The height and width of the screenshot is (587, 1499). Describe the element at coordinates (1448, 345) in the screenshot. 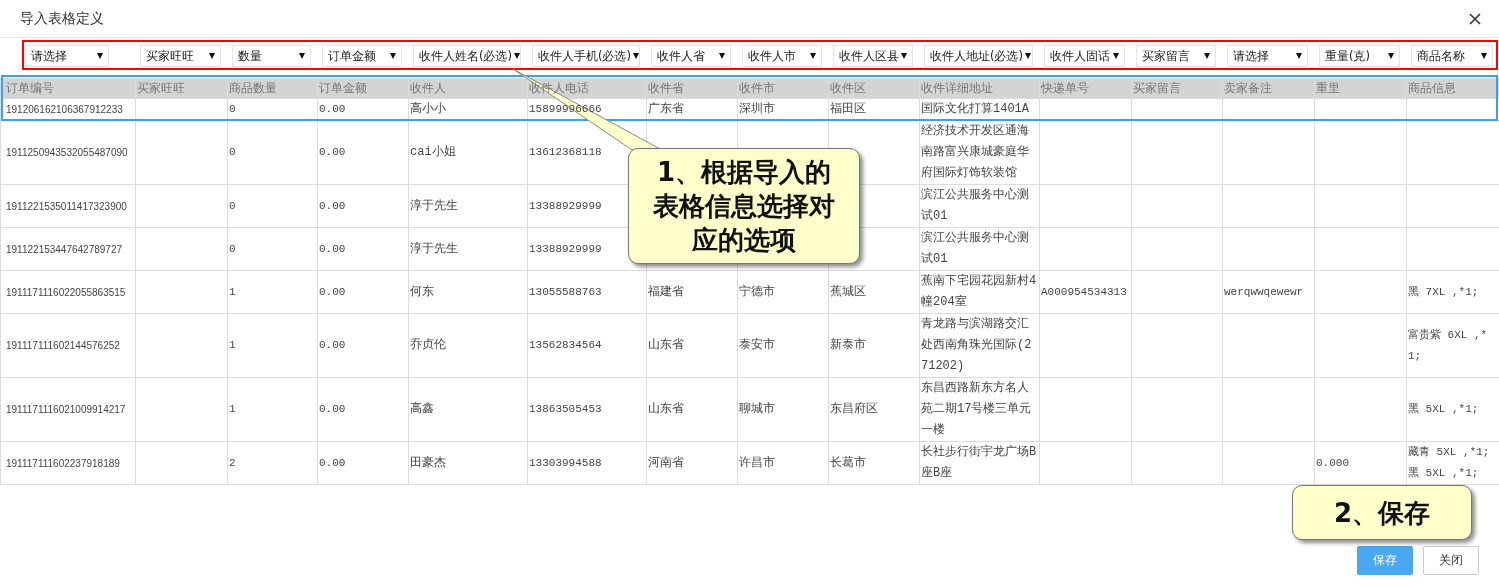

I see `table-cell: 富贵紫 6XL ,*1;` at that location.